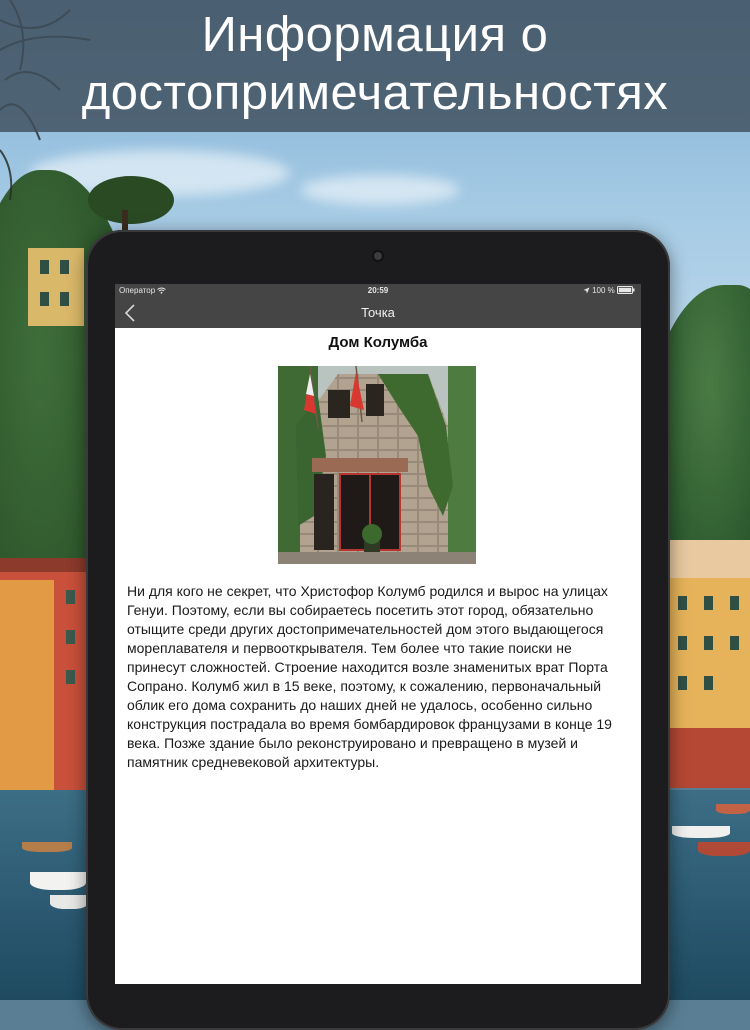 Image resolution: width=750 pixels, height=1030 pixels. I want to click on status-time: 20:59, so click(378, 290).